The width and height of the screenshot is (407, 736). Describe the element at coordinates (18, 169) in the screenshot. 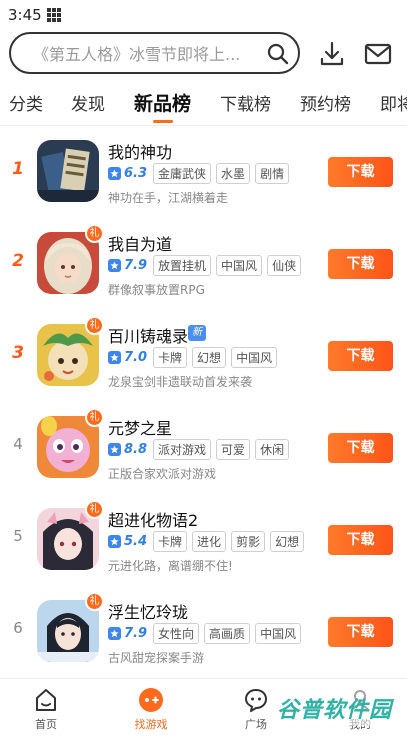

I see `rank-number: 1` at that location.